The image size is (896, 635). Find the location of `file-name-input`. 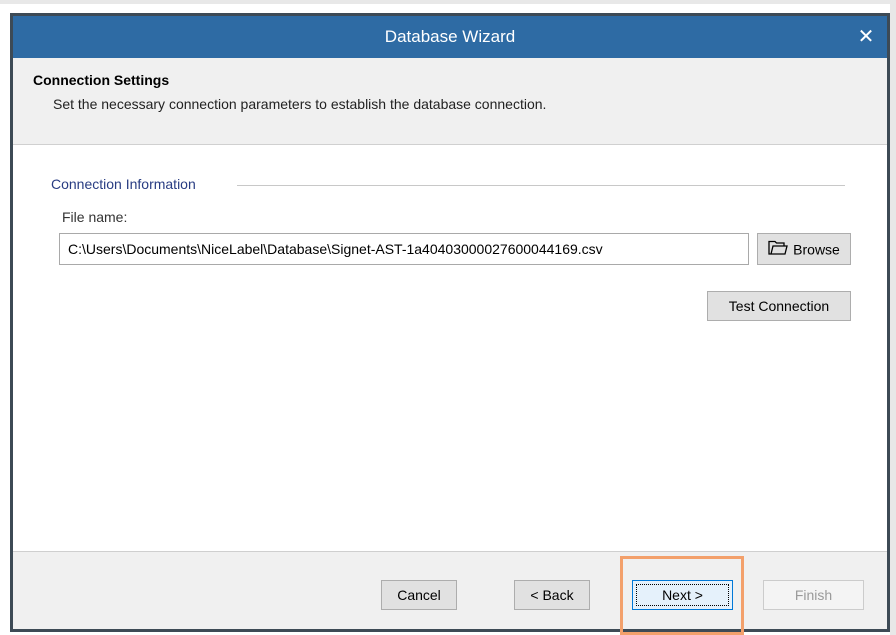

file-name-input is located at coordinates (404, 249).